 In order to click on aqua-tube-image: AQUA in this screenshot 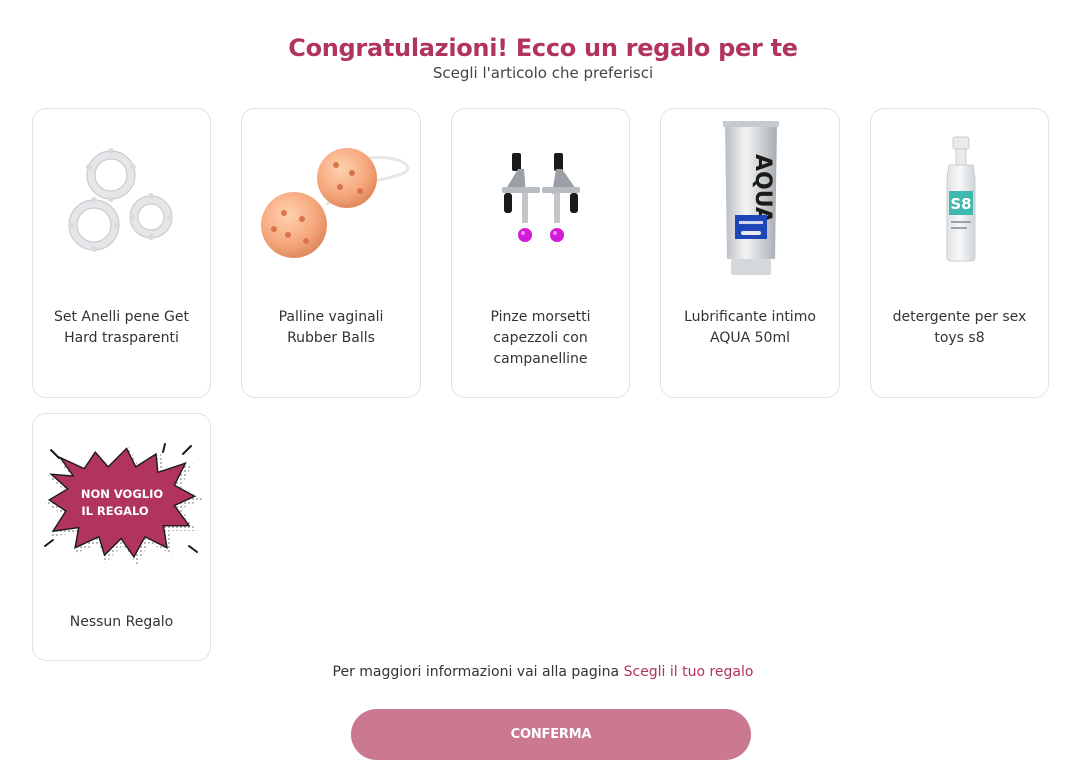, I will do `click(751, 198)`.